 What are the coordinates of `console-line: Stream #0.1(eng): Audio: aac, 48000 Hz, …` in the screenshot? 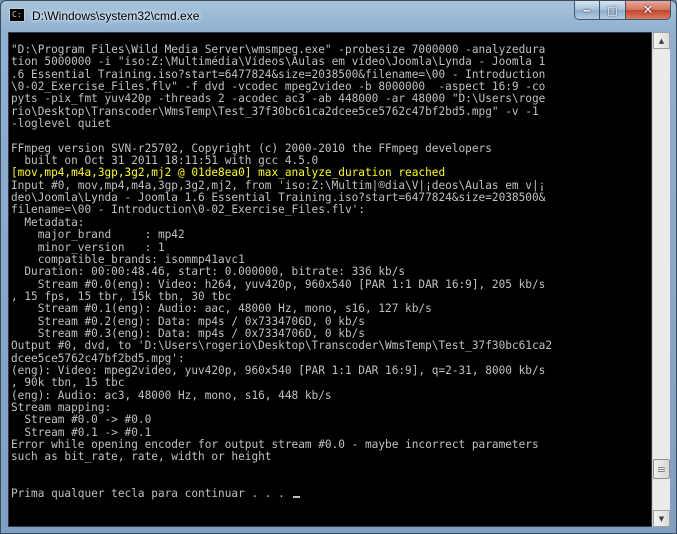 It's located at (221, 309).